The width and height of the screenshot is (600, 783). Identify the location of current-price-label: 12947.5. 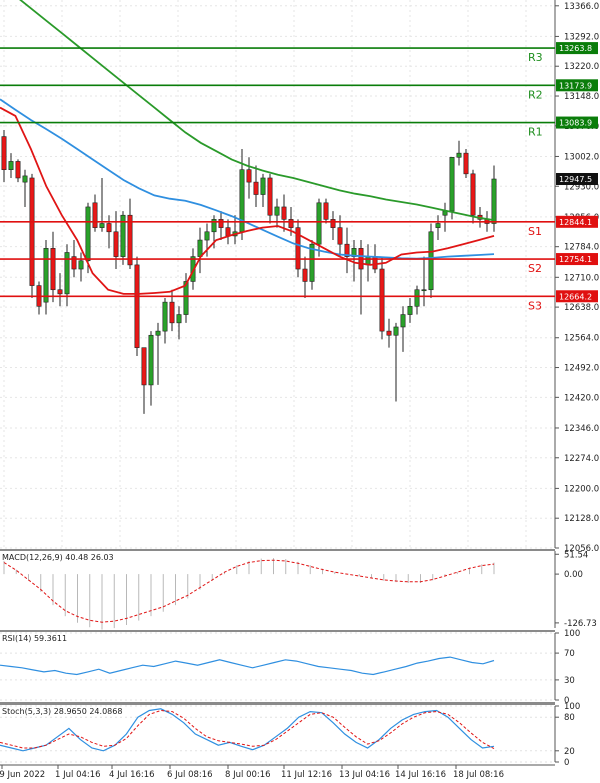
(575, 179).